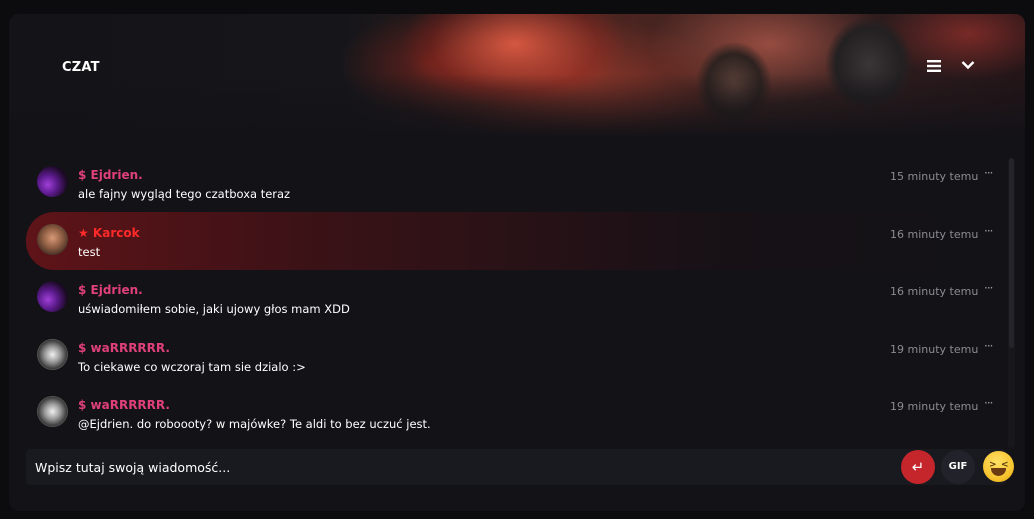 The image size is (1034, 519). Describe the element at coordinates (192, 367) in the screenshot. I see `message-text: To ciekawe co wczoraj tam sie dzialo :>` at that location.